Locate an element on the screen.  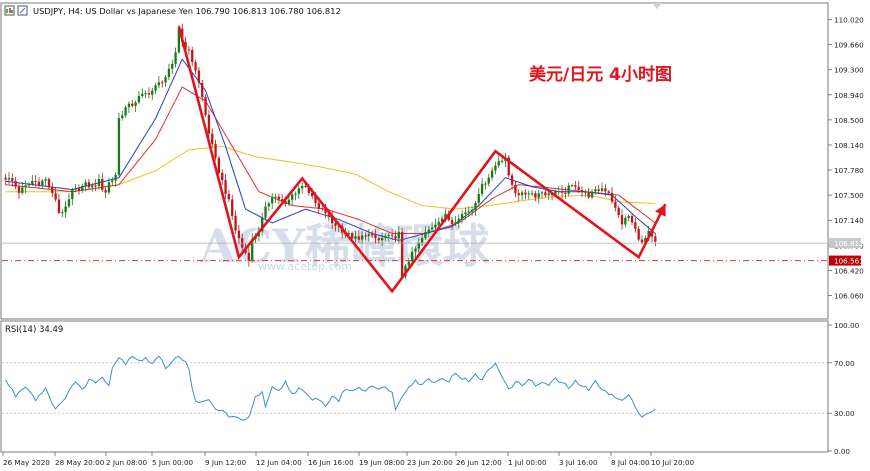
price-tick-label: 107.500 is located at coordinates (849, 195).